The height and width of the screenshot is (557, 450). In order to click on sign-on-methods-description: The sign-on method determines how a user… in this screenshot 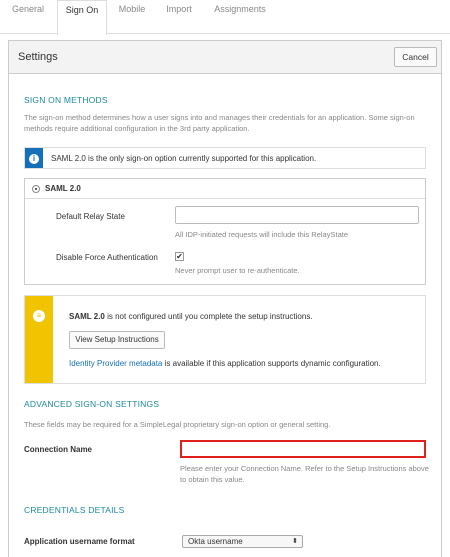, I will do `click(219, 123)`.